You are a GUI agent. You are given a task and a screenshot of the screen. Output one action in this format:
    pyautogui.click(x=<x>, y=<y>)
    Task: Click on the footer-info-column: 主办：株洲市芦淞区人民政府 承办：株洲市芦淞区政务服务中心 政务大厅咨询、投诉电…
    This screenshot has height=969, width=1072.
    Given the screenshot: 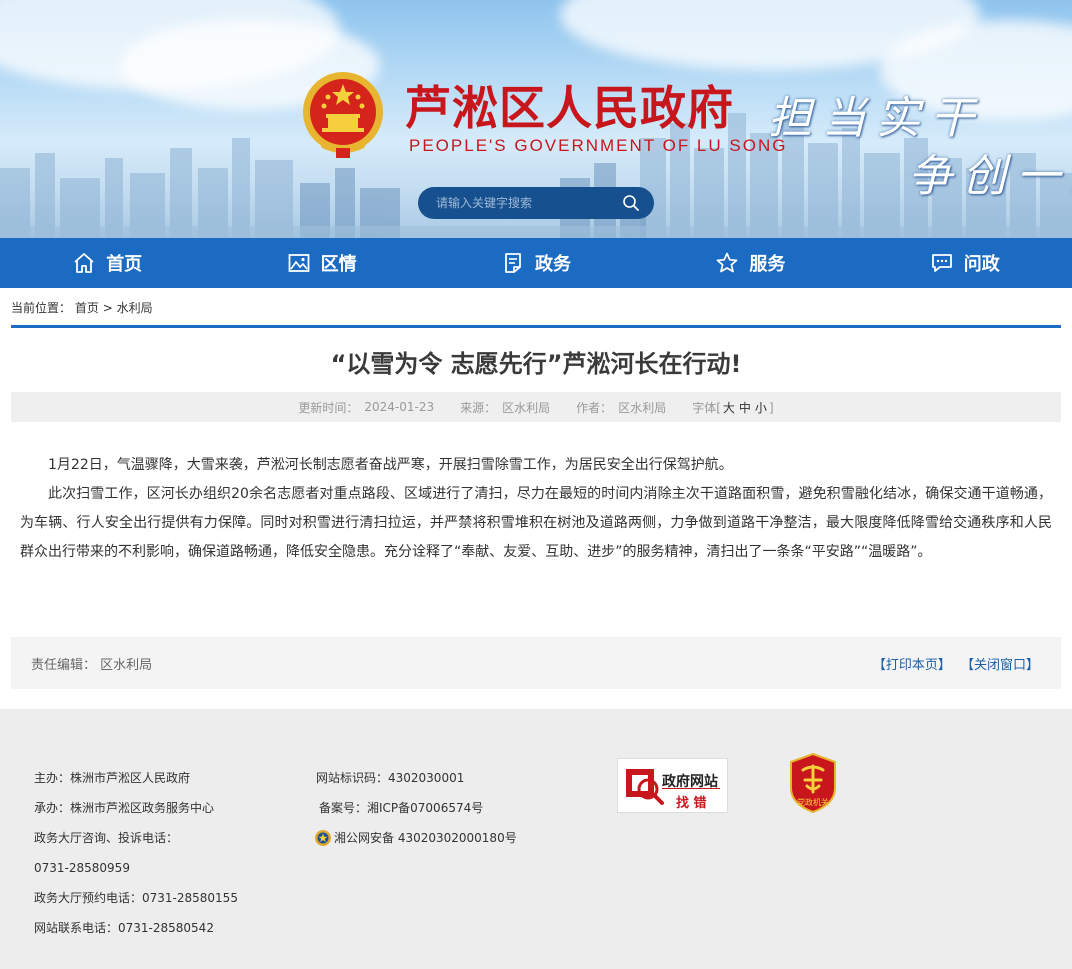 What is the action you would take?
    pyautogui.click(x=136, y=853)
    